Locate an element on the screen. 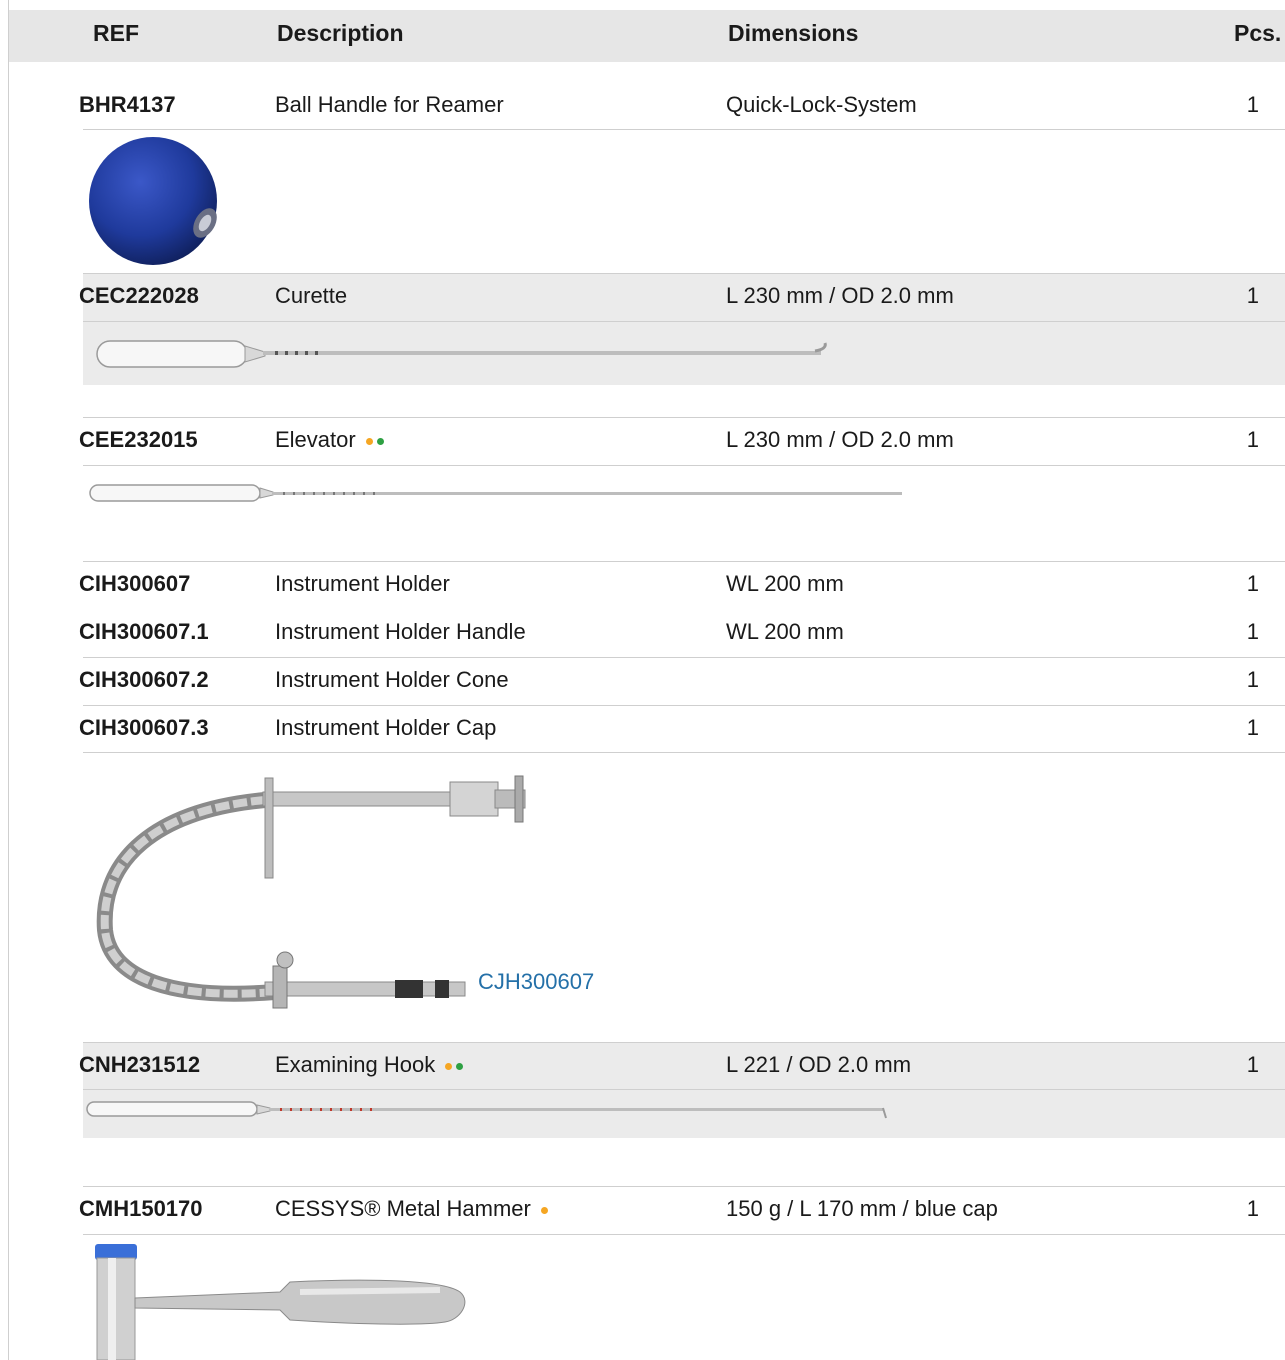  table-row: CEC222028 Curette L 230 mm / OD 2.0 mm 1 is located at coordinates (682, 297).